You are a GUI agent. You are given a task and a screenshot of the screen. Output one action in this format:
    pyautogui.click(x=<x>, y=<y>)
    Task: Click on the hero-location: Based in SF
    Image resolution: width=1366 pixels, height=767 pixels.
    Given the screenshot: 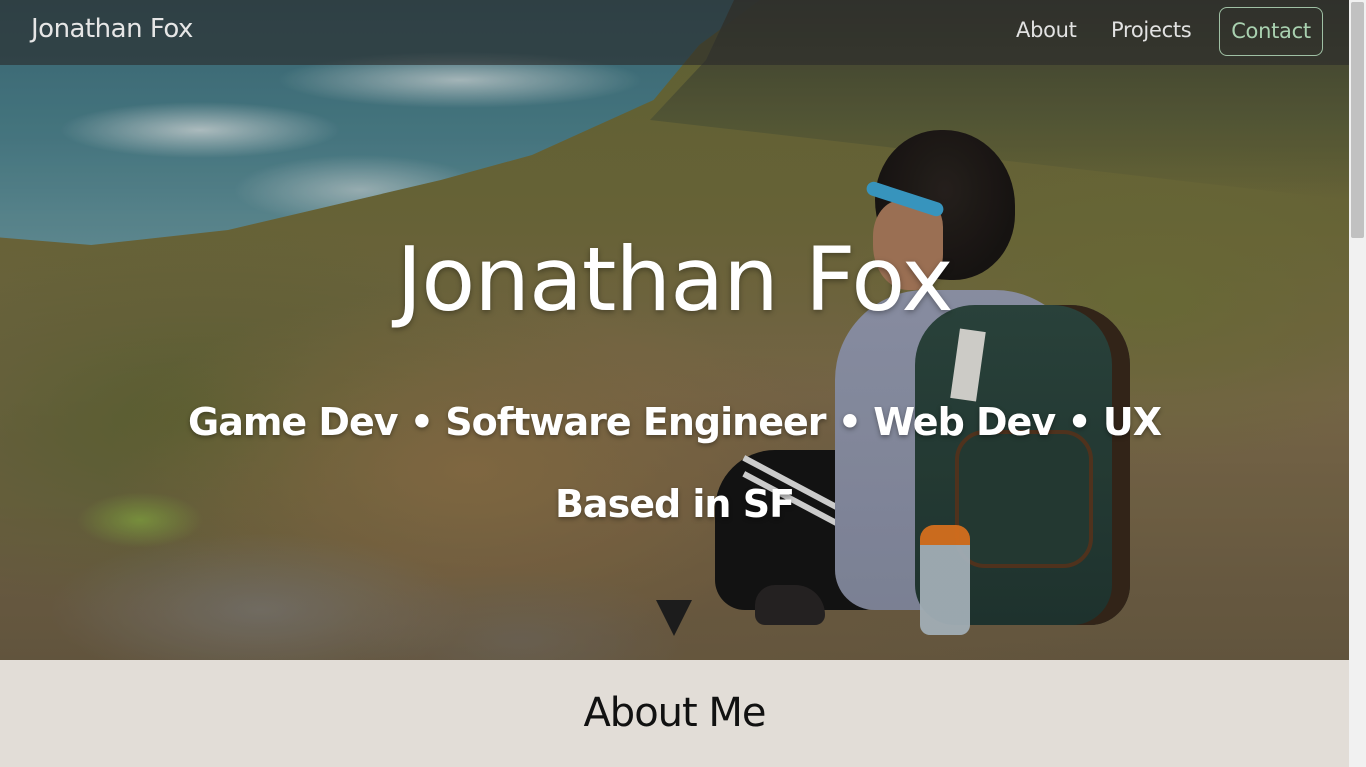 What is the action you would take?
    pyautogui.click(x=674, y=504)
    